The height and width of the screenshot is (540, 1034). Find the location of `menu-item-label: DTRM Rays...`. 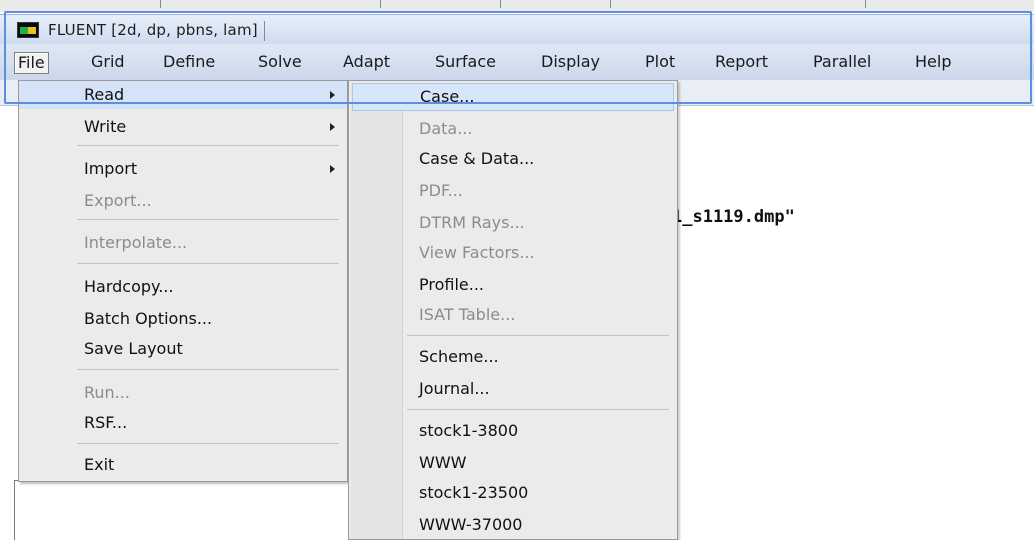

menu-item-label: DTRM Rays... is located at coordinates (472, 222).